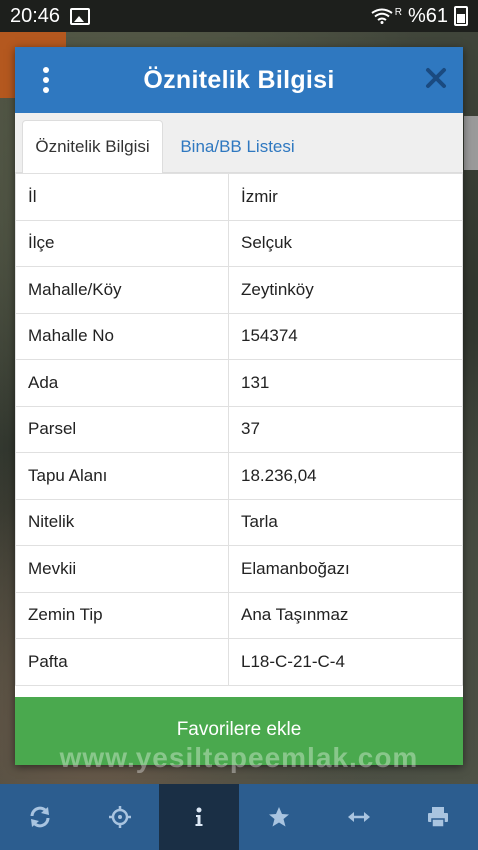  What do you see at coordinates (122, 476) in the screenshot?
I see `attribute-key: Tapu Alanı` at bounding box center [122, 476].